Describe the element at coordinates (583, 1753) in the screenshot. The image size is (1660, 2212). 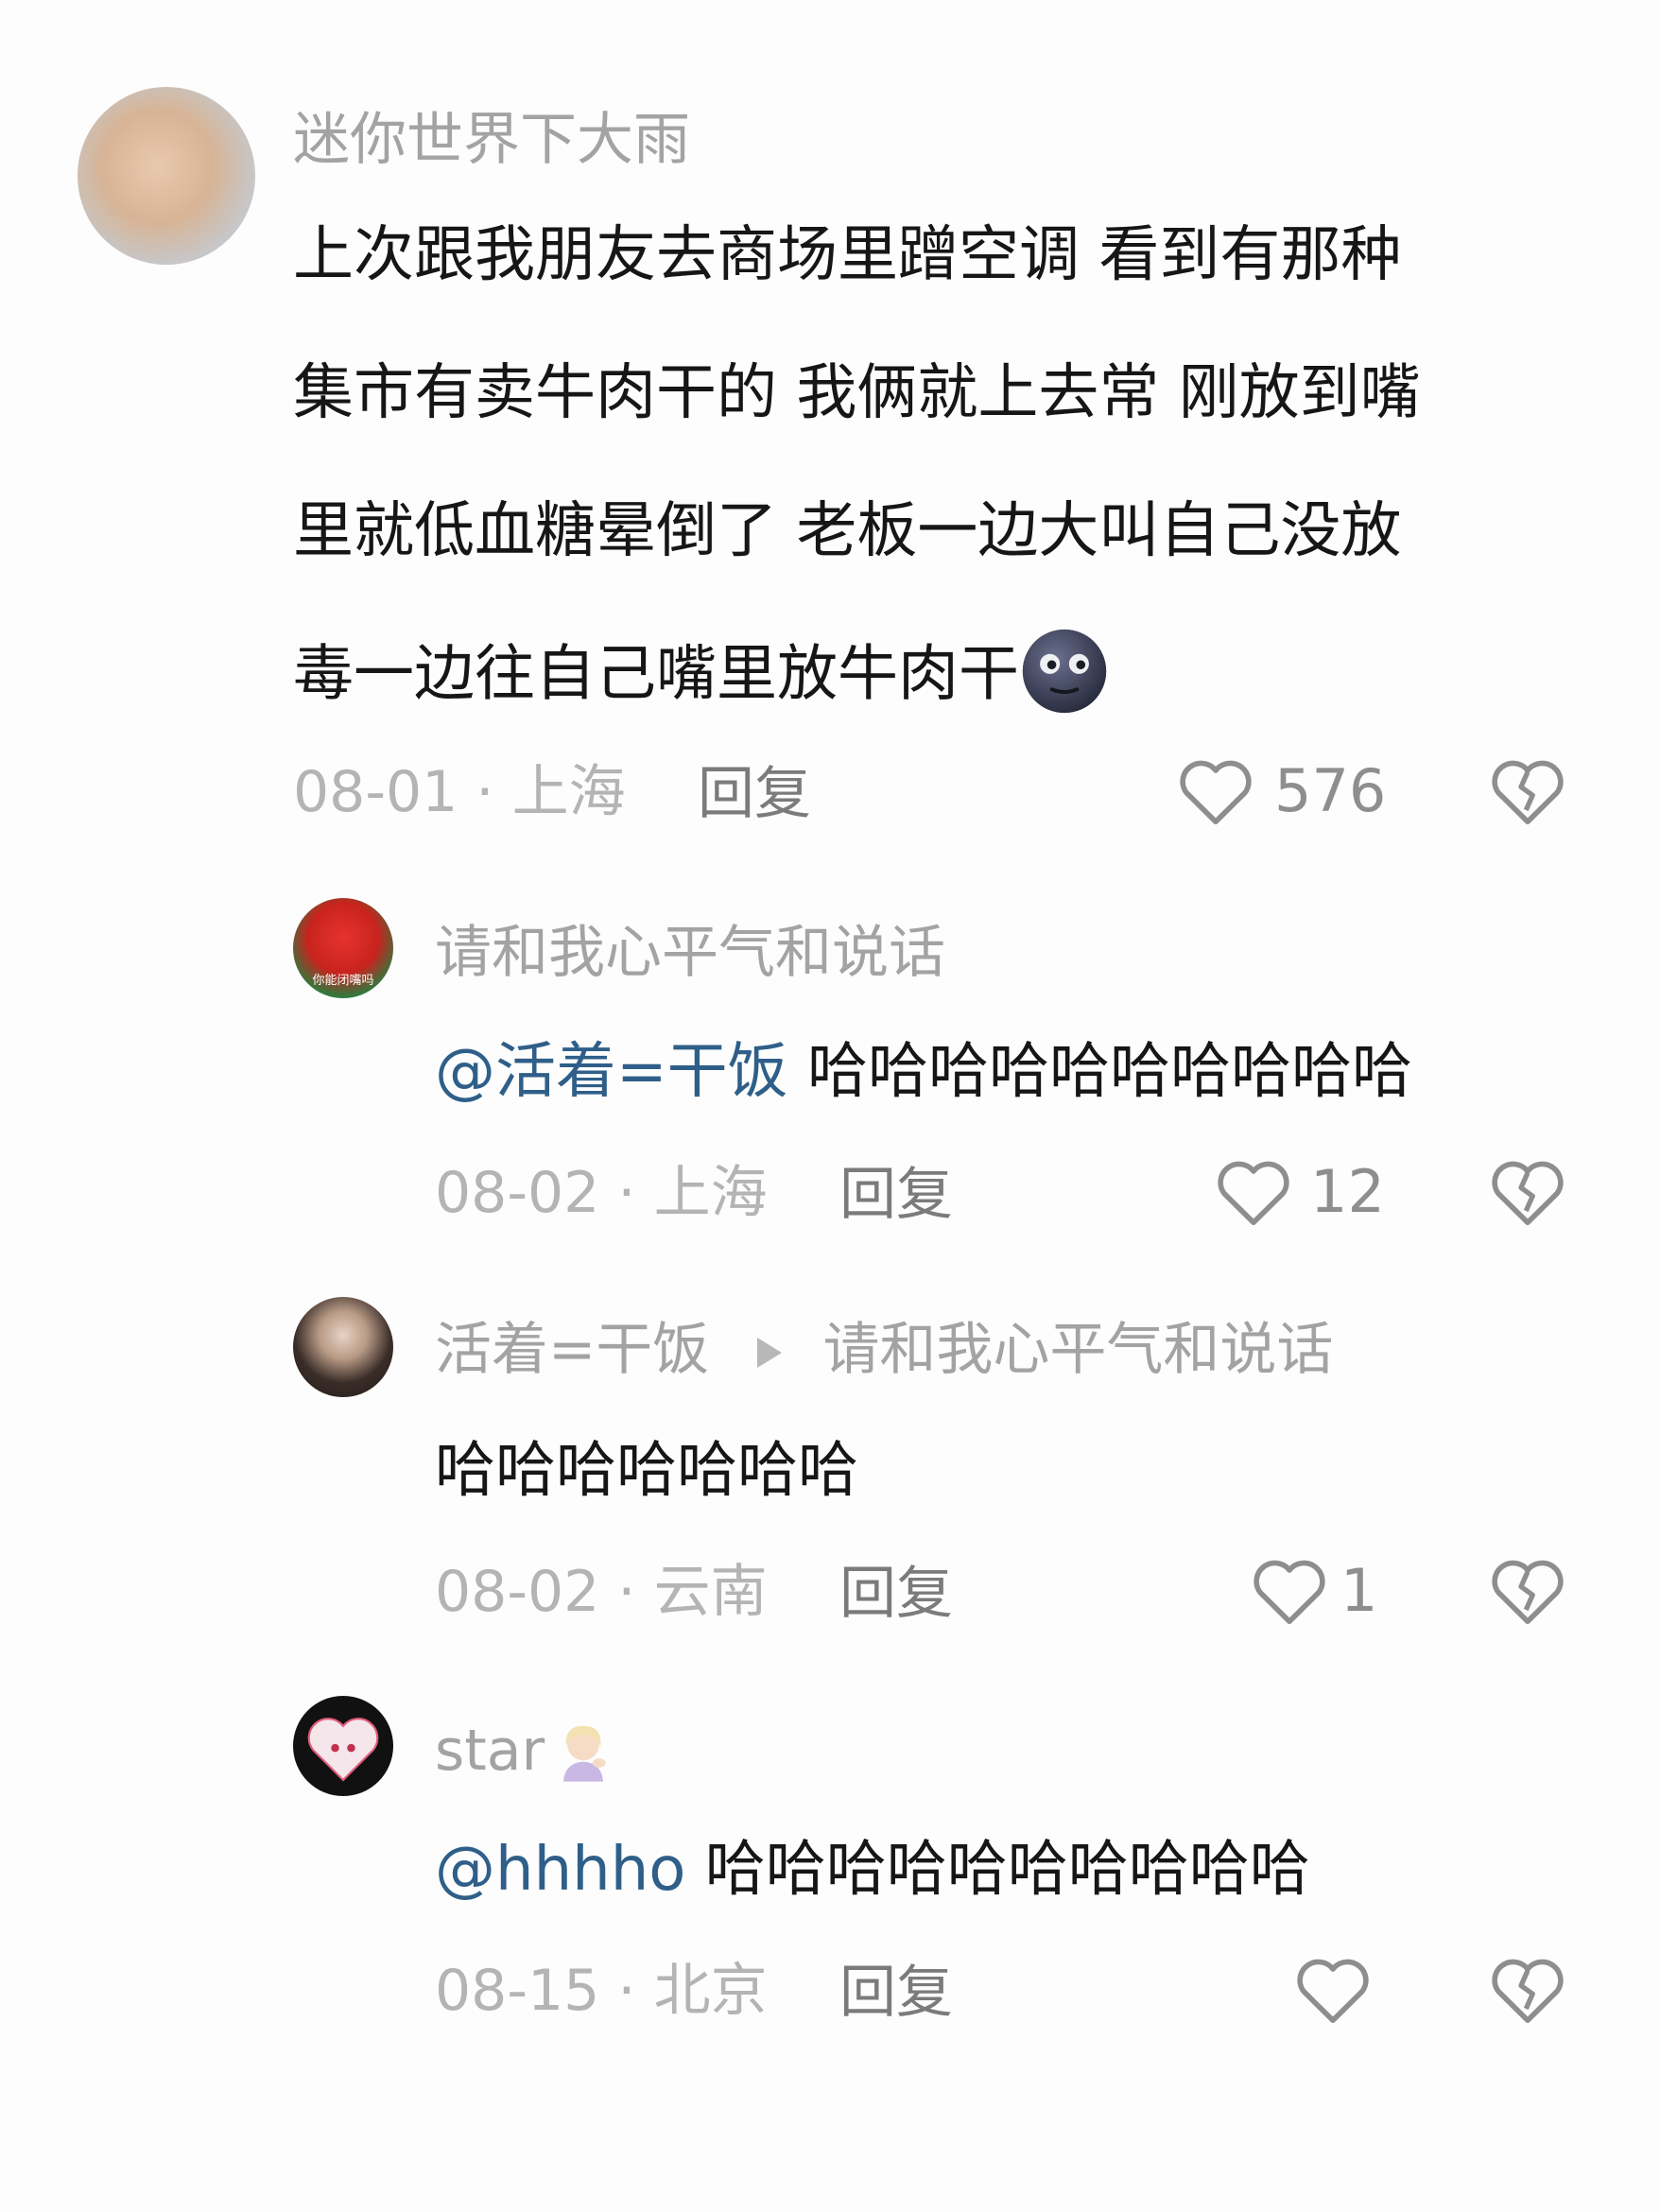
I see `person-tipping-hand-icon` at that location.